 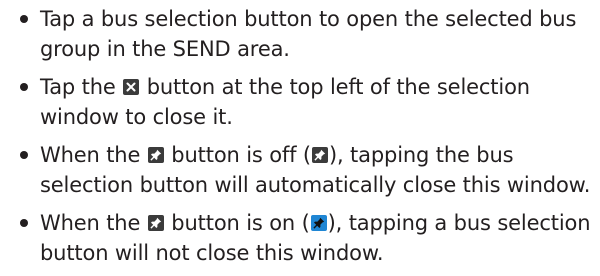 I want to click on item-text-before: Tap the, so click(x=81, y=87).